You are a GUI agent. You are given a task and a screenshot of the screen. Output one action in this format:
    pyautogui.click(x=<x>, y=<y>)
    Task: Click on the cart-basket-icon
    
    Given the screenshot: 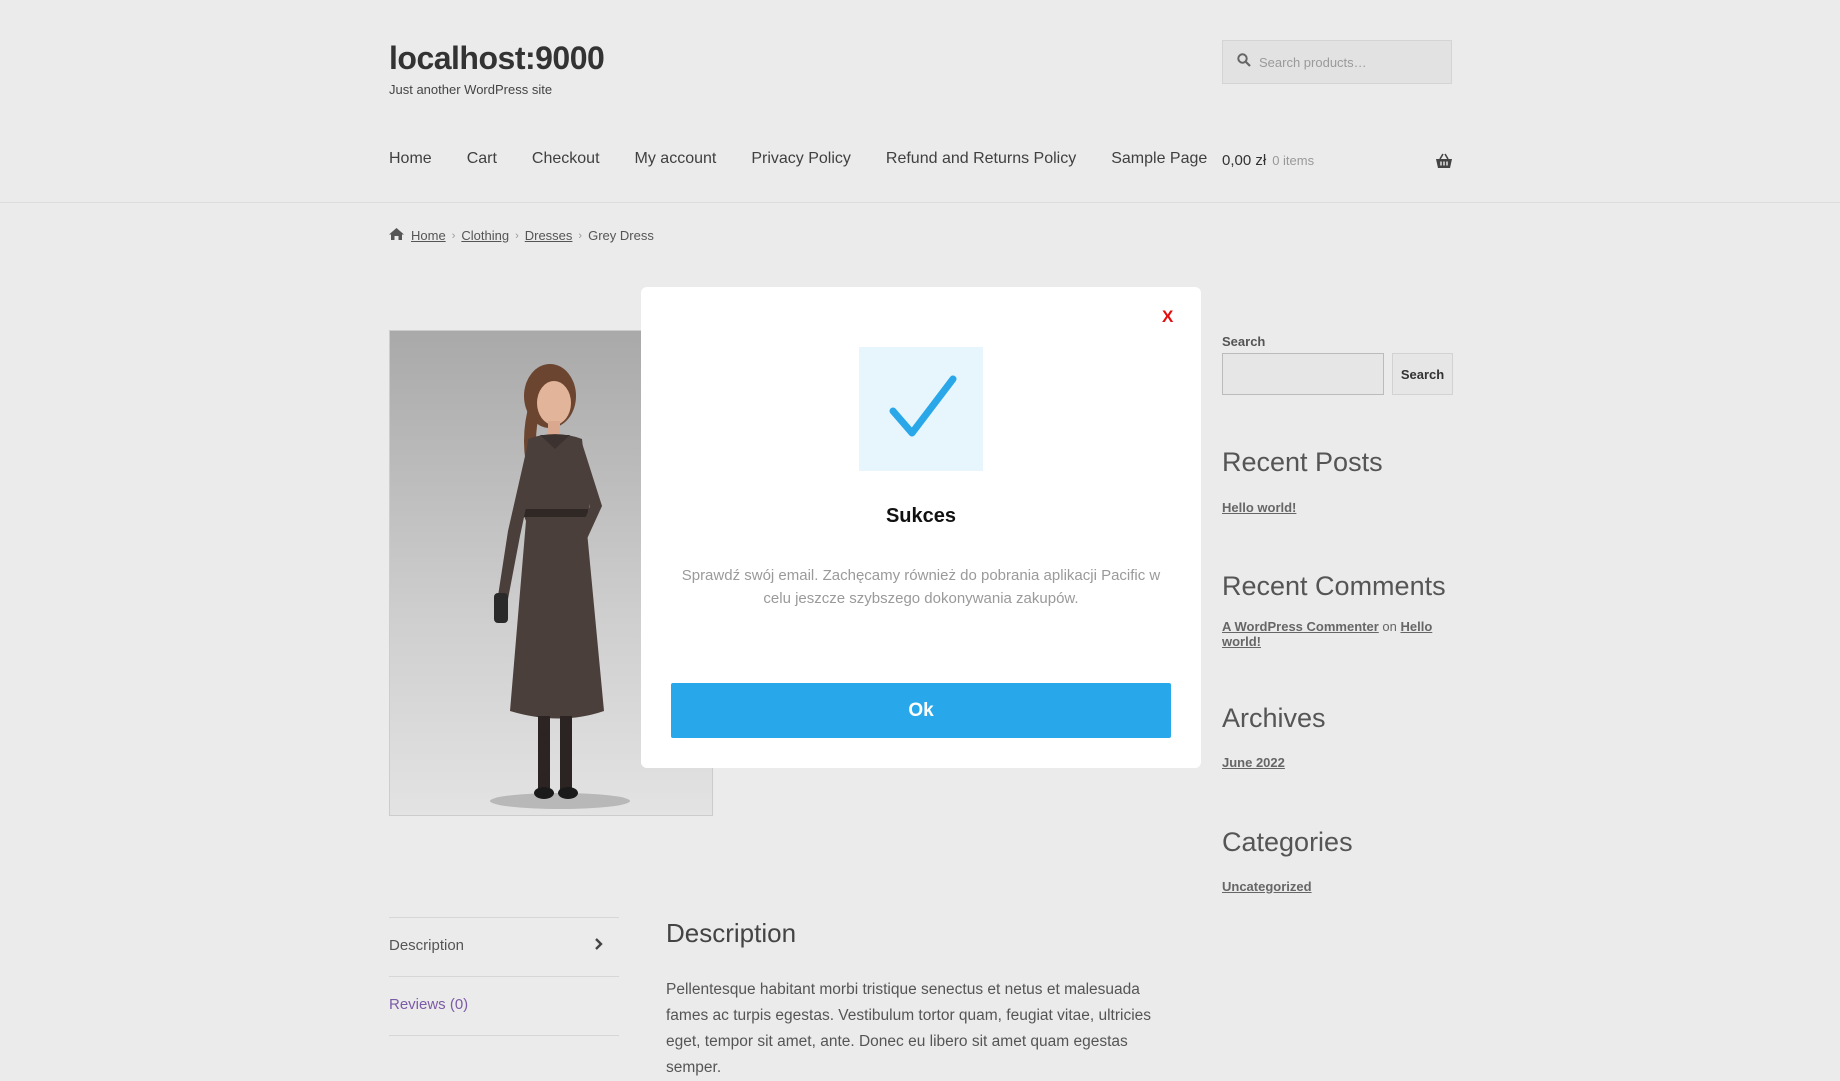 What is the action you would take?
    pyautogui.click(x=1444, y=163)
    